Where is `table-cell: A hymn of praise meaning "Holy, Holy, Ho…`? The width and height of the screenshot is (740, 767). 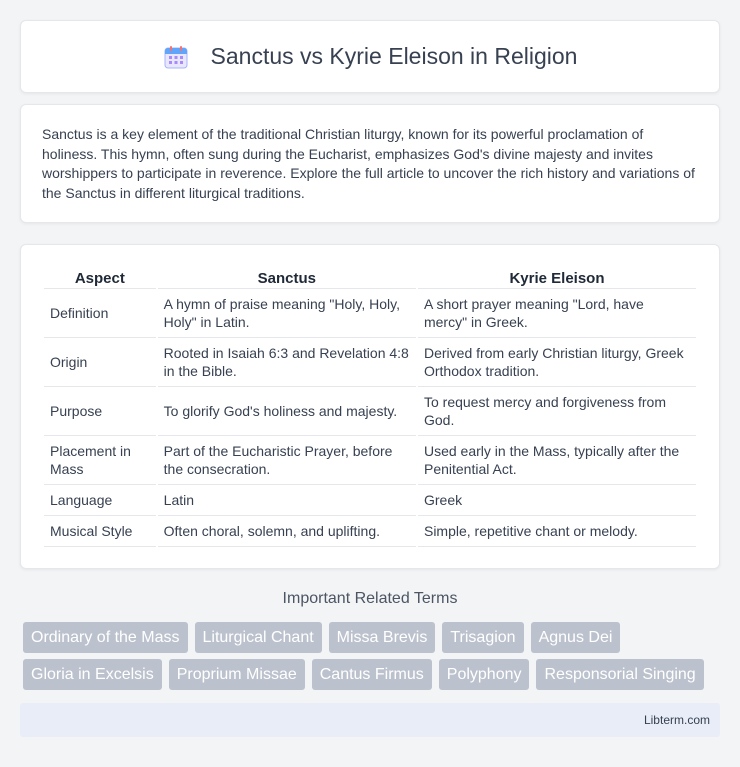
table-cell: A hymn of praise meaning "Holy, Holy, Ho… is located at coordinates (286, 313).